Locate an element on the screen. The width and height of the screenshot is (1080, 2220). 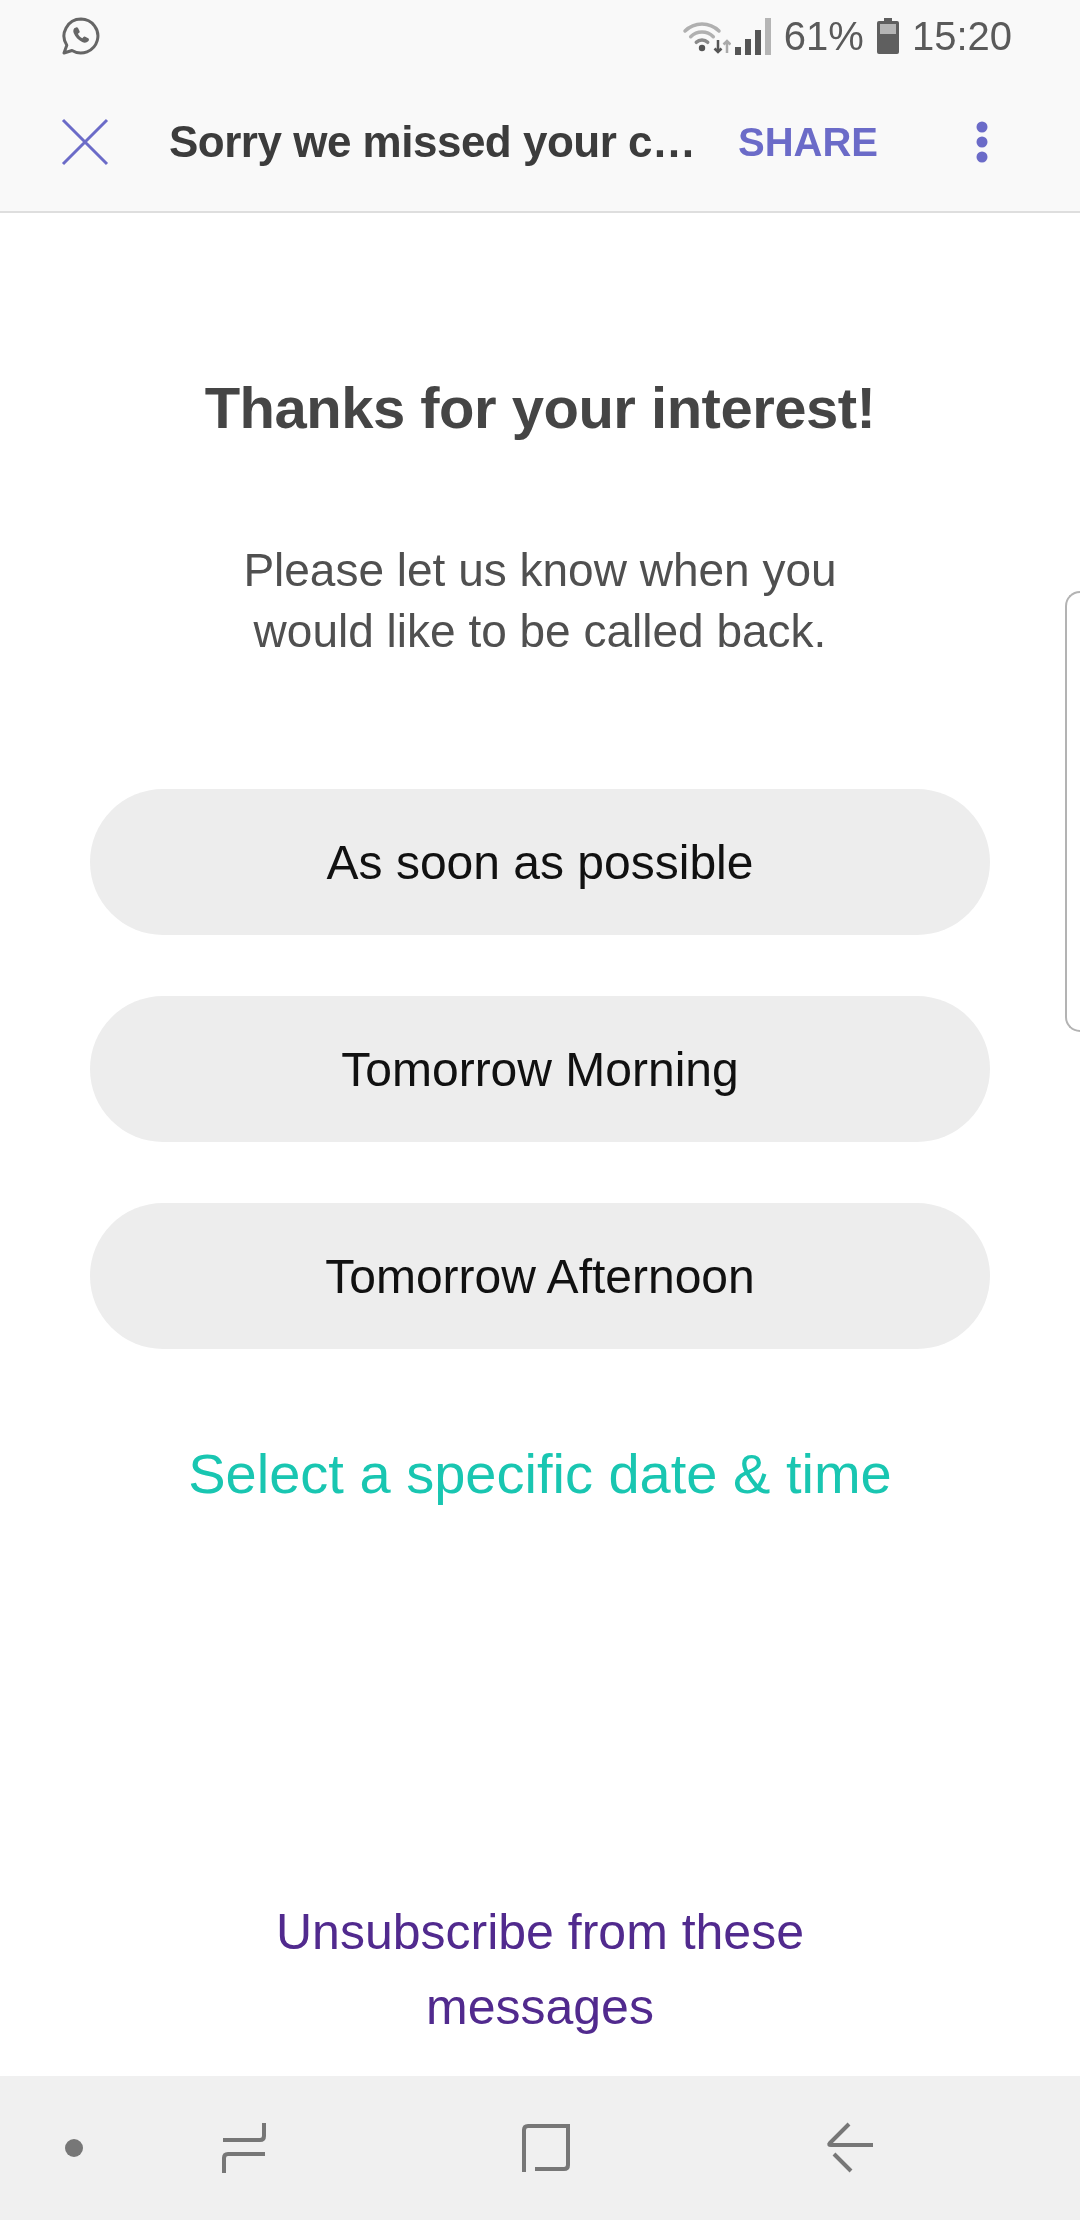
share-button: SHARE is located at coordinates (807, 141).